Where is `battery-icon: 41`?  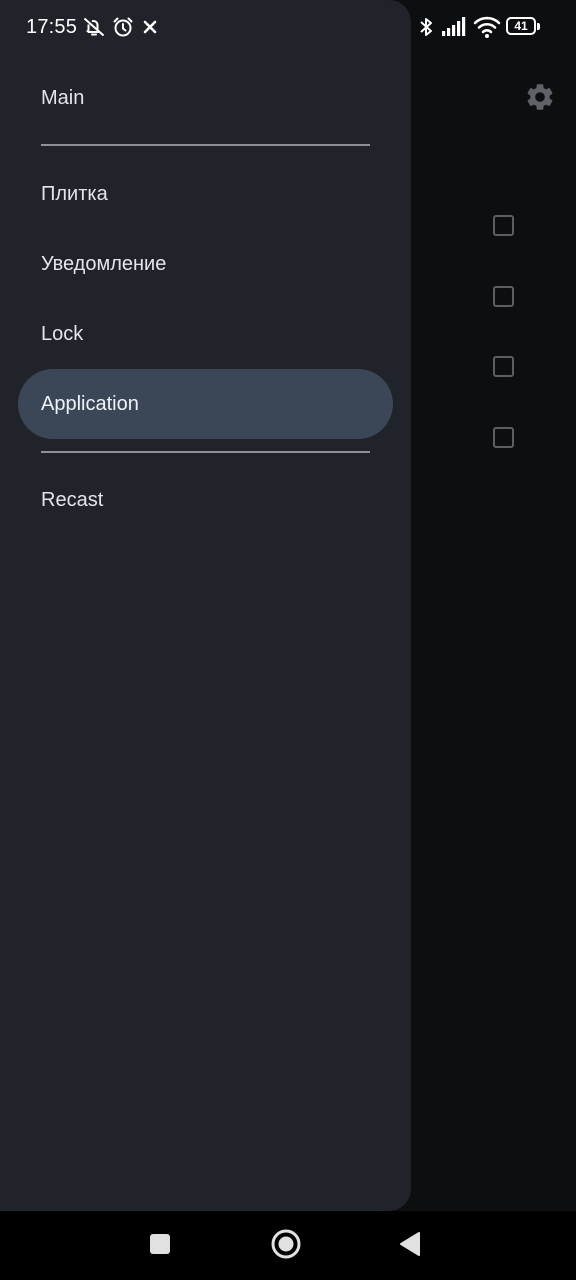
battery-icon: 41 is located at coordinates (524, 27).